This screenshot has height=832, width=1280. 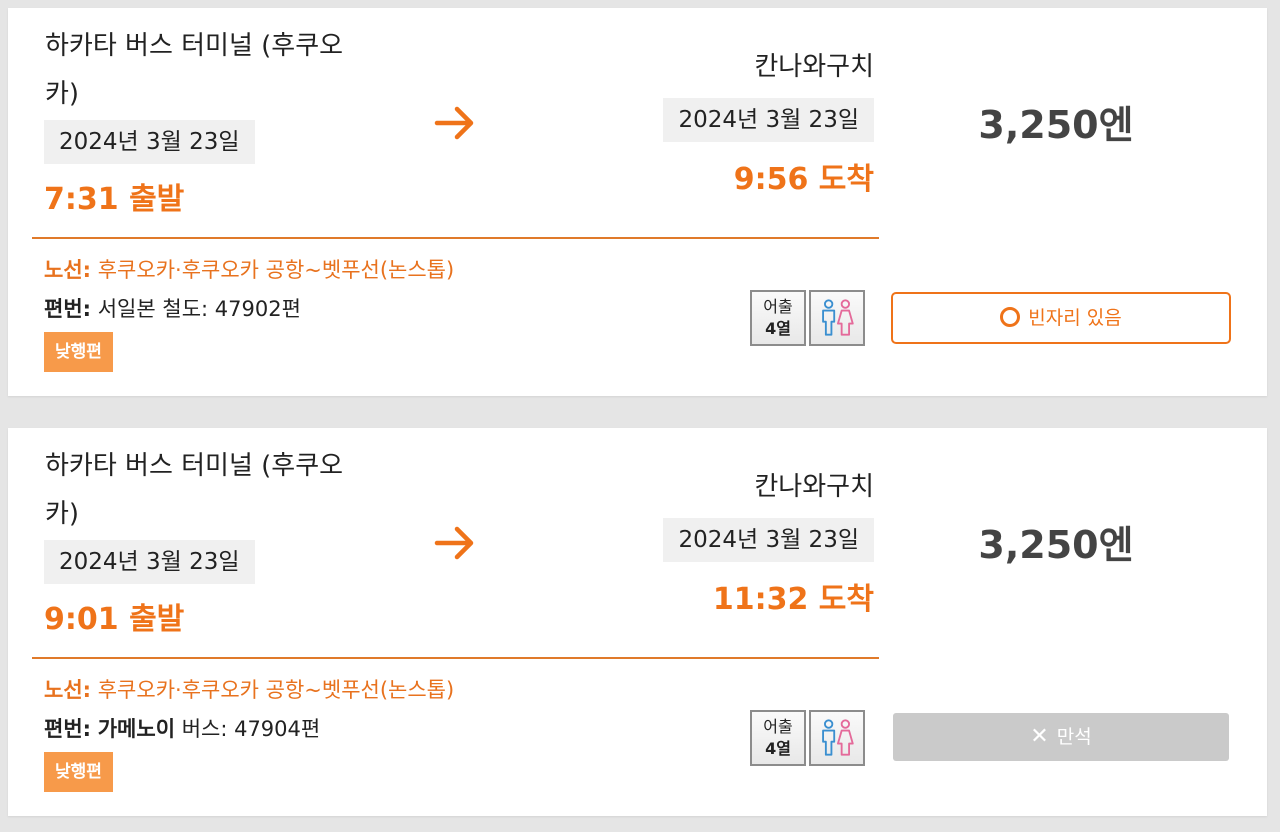 What do you see at coordinates (114, 199) in the screenshot?
I see `departure-time: 7:31 출발` at bounding box center [114, 199].